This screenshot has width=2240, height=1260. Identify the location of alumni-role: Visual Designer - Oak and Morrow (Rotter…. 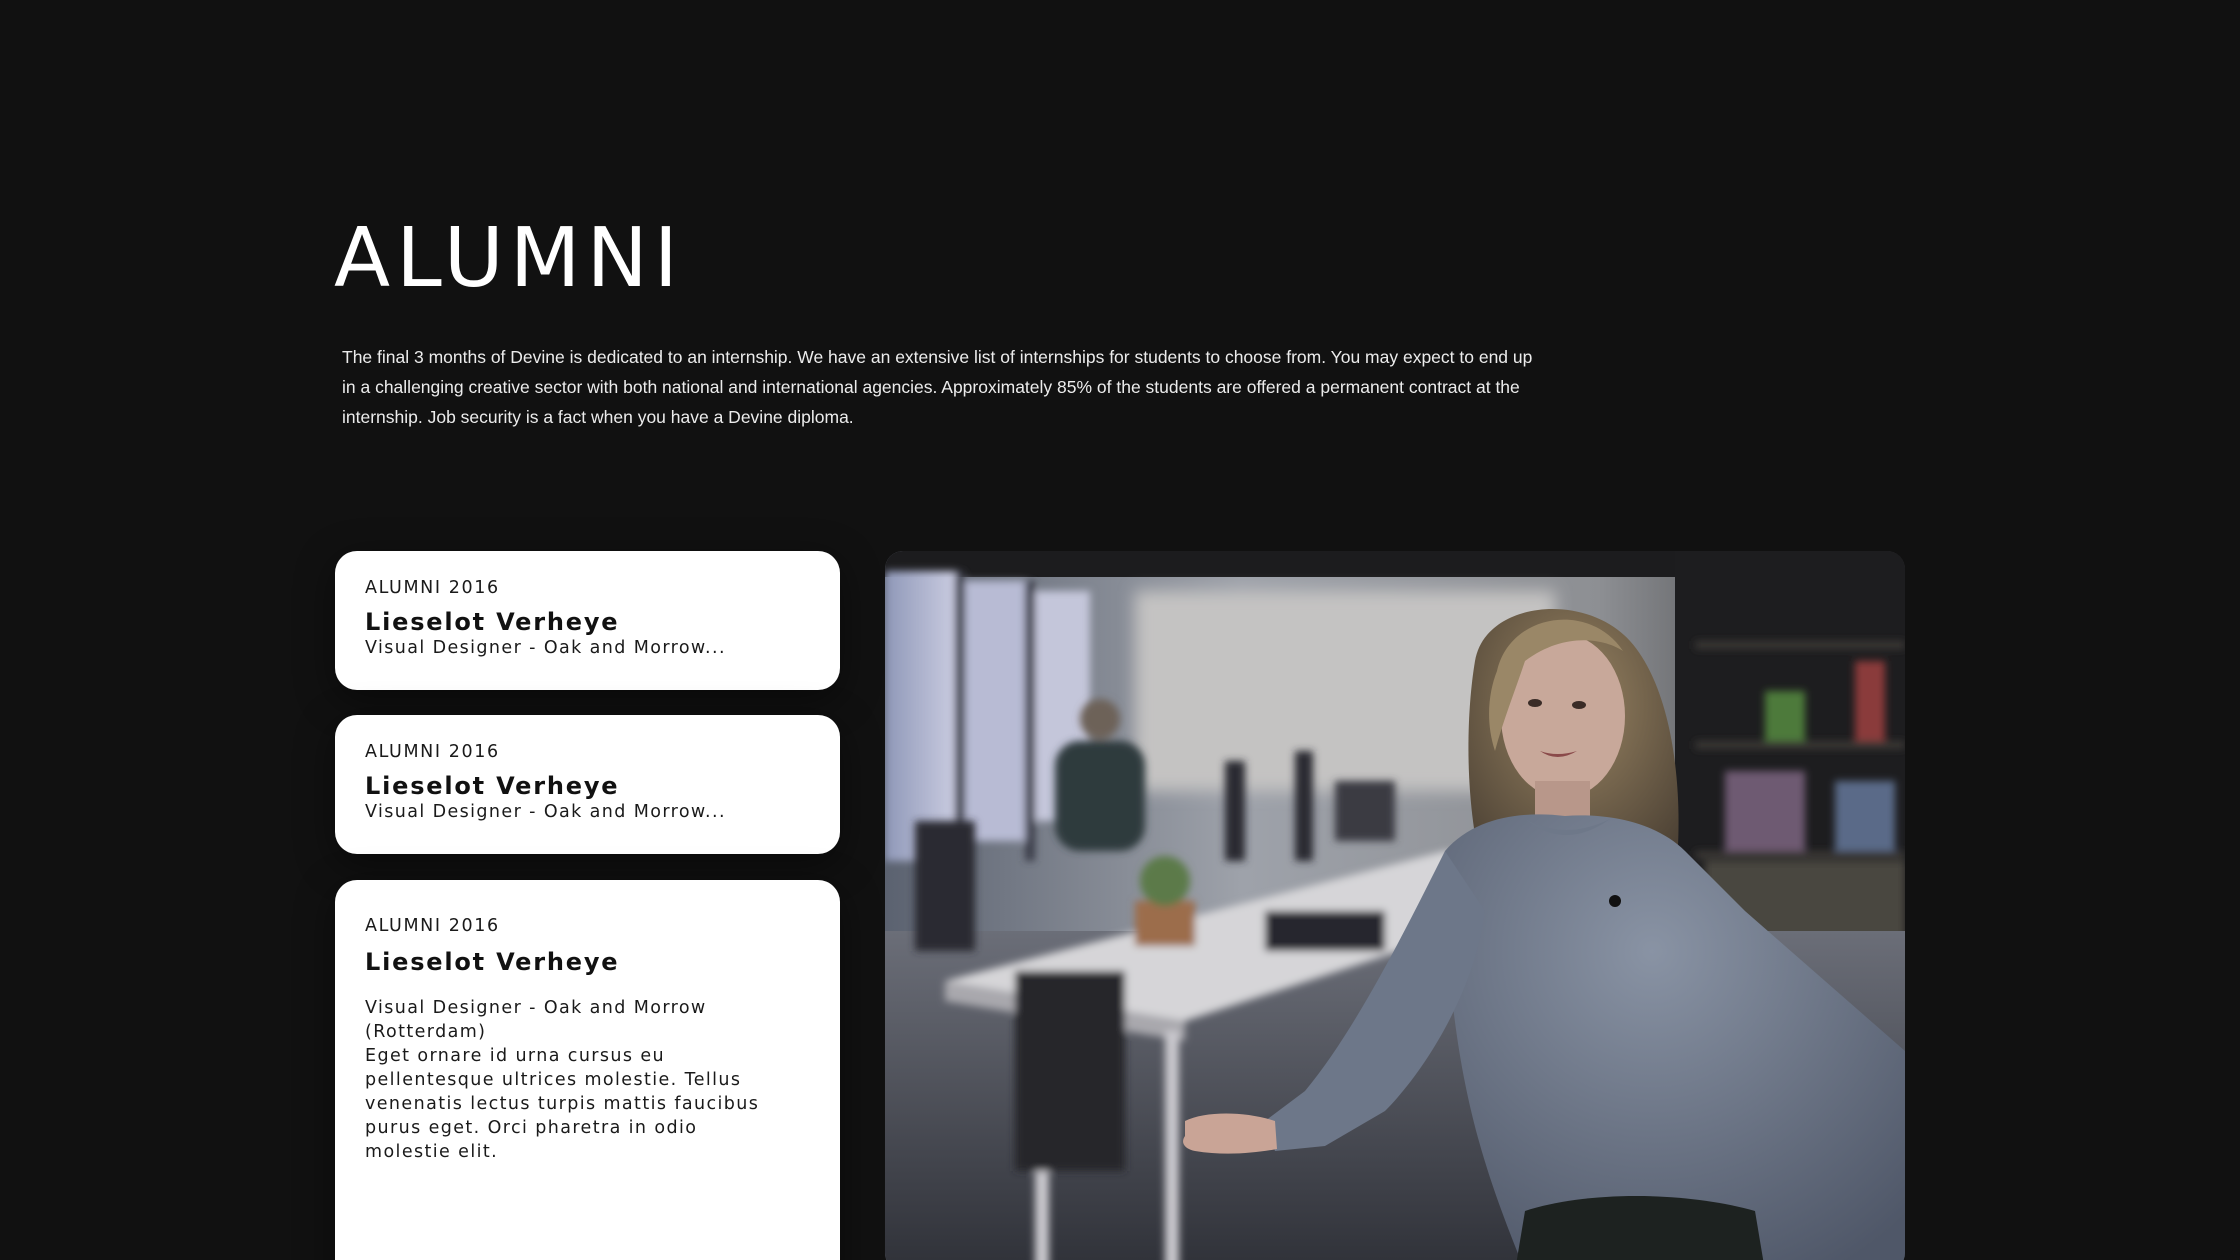
(536, 1020).